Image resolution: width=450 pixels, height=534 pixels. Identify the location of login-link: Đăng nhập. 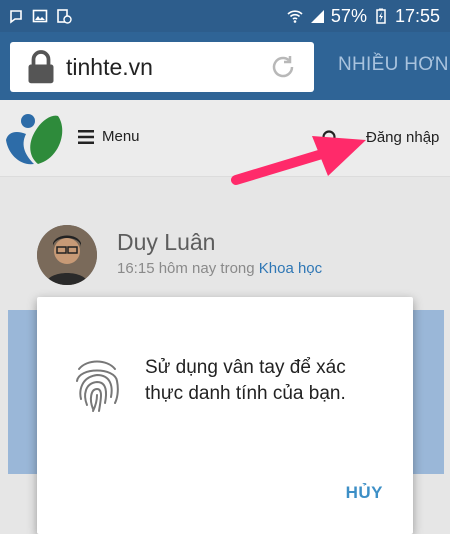
(402, 137).